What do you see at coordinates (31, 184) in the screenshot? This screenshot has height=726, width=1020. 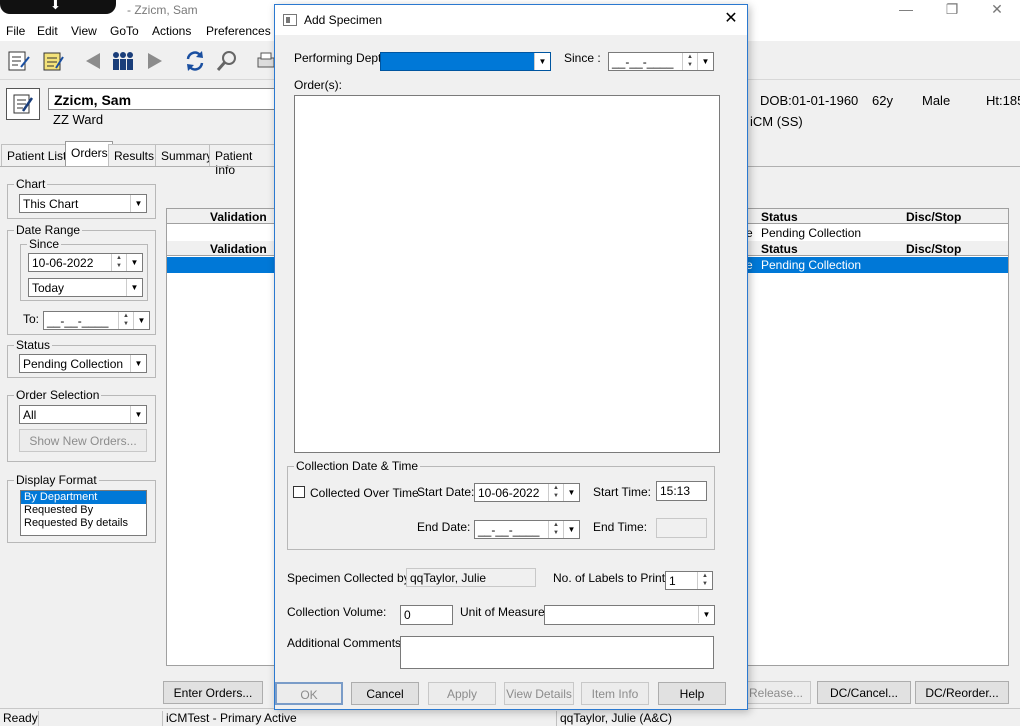 I see `chart-label: Chart` at bounding box center [31, 184].